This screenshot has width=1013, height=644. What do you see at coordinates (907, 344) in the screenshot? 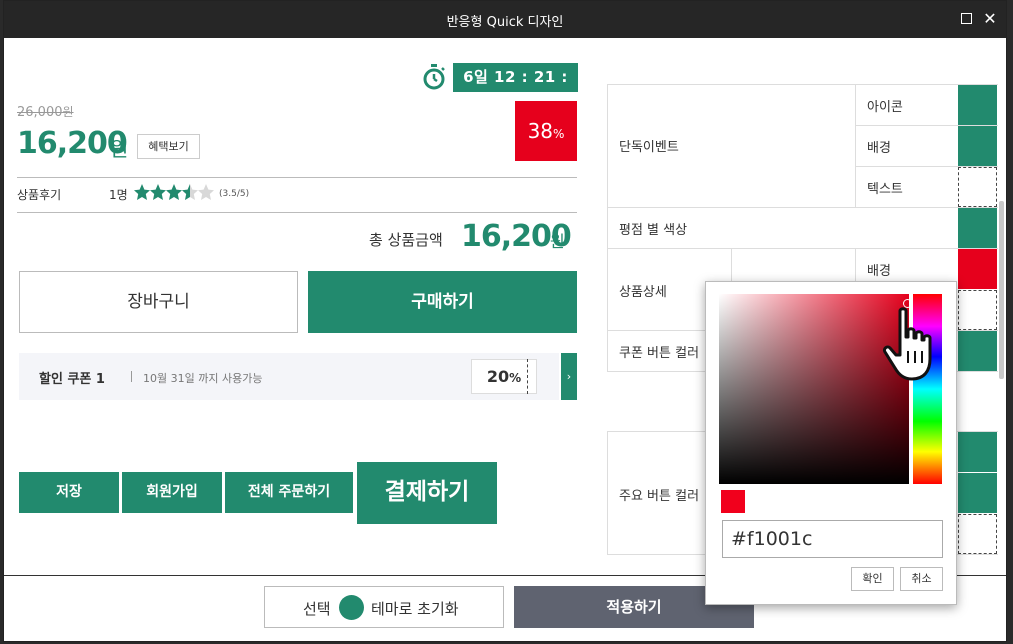
I see `hand-cursor-icon` at bounding box center [907, 344].